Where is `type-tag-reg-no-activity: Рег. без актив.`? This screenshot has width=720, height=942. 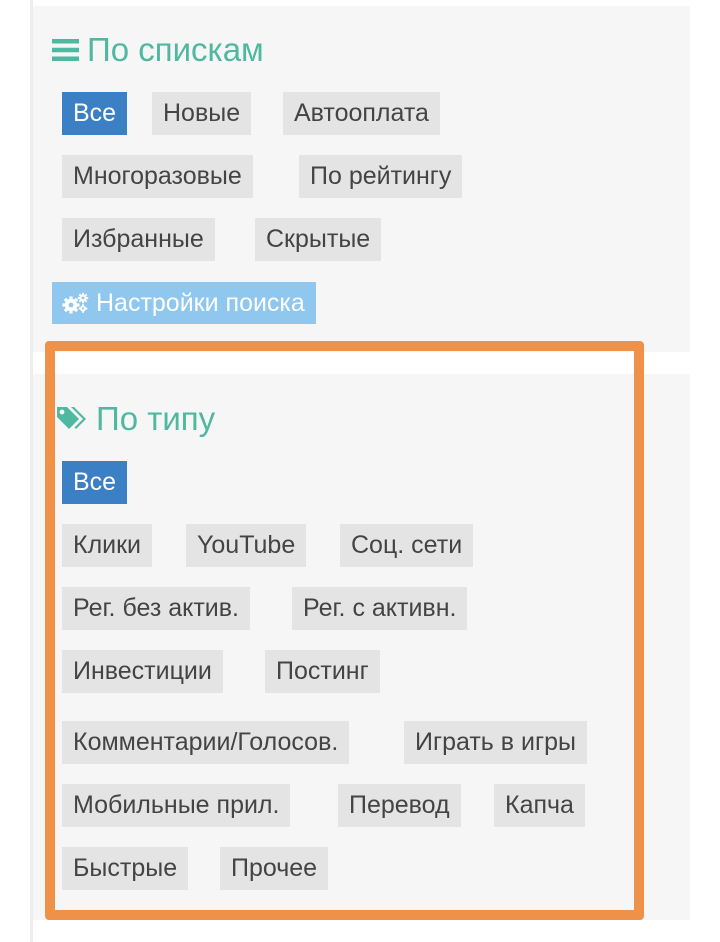 type-tag-reg-no-activity: Рег. без актив. is located at coordinates (156, 608).